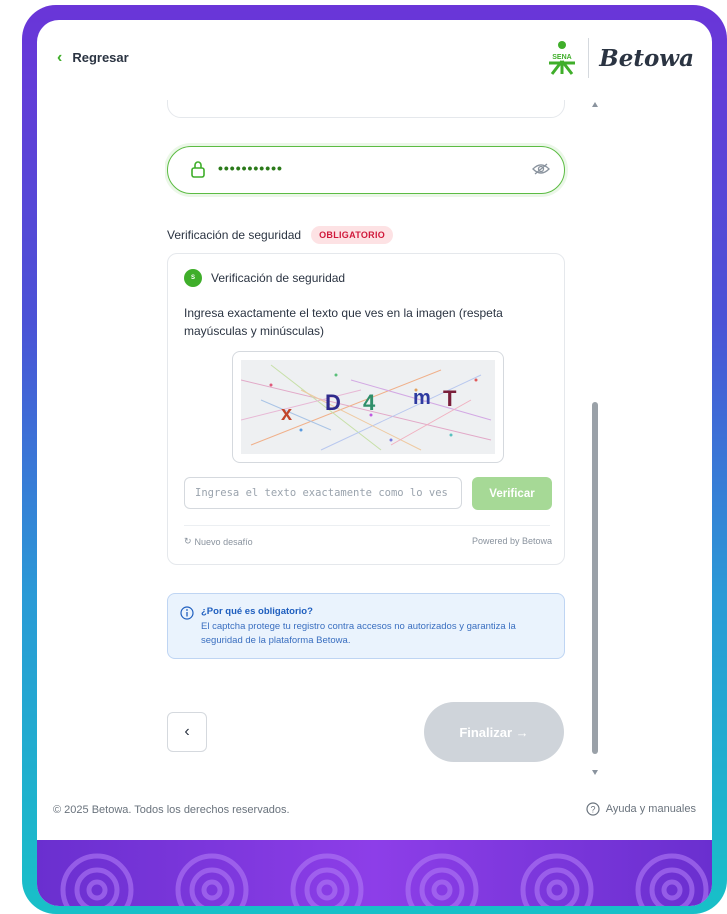 This screenshot has height=914, width=727. I want to click on captcha-image: x D 4 m T, so click(368, 407).